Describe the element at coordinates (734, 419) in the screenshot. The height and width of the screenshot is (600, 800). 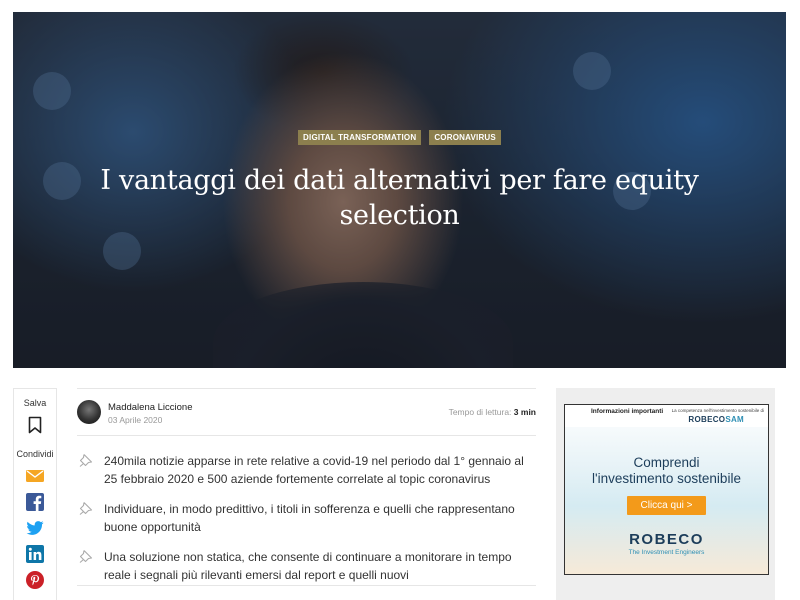
I see `ad-brand-sam: SAM` at that location.